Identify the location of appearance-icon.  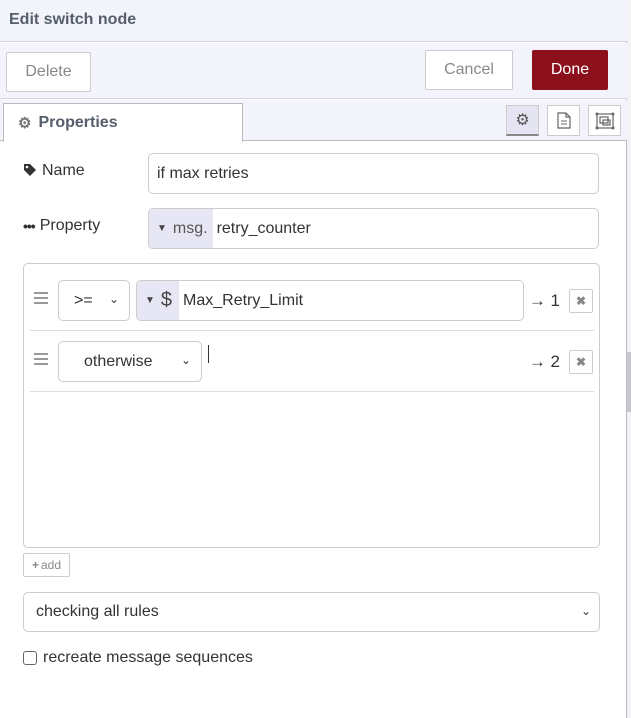
(604, 120).